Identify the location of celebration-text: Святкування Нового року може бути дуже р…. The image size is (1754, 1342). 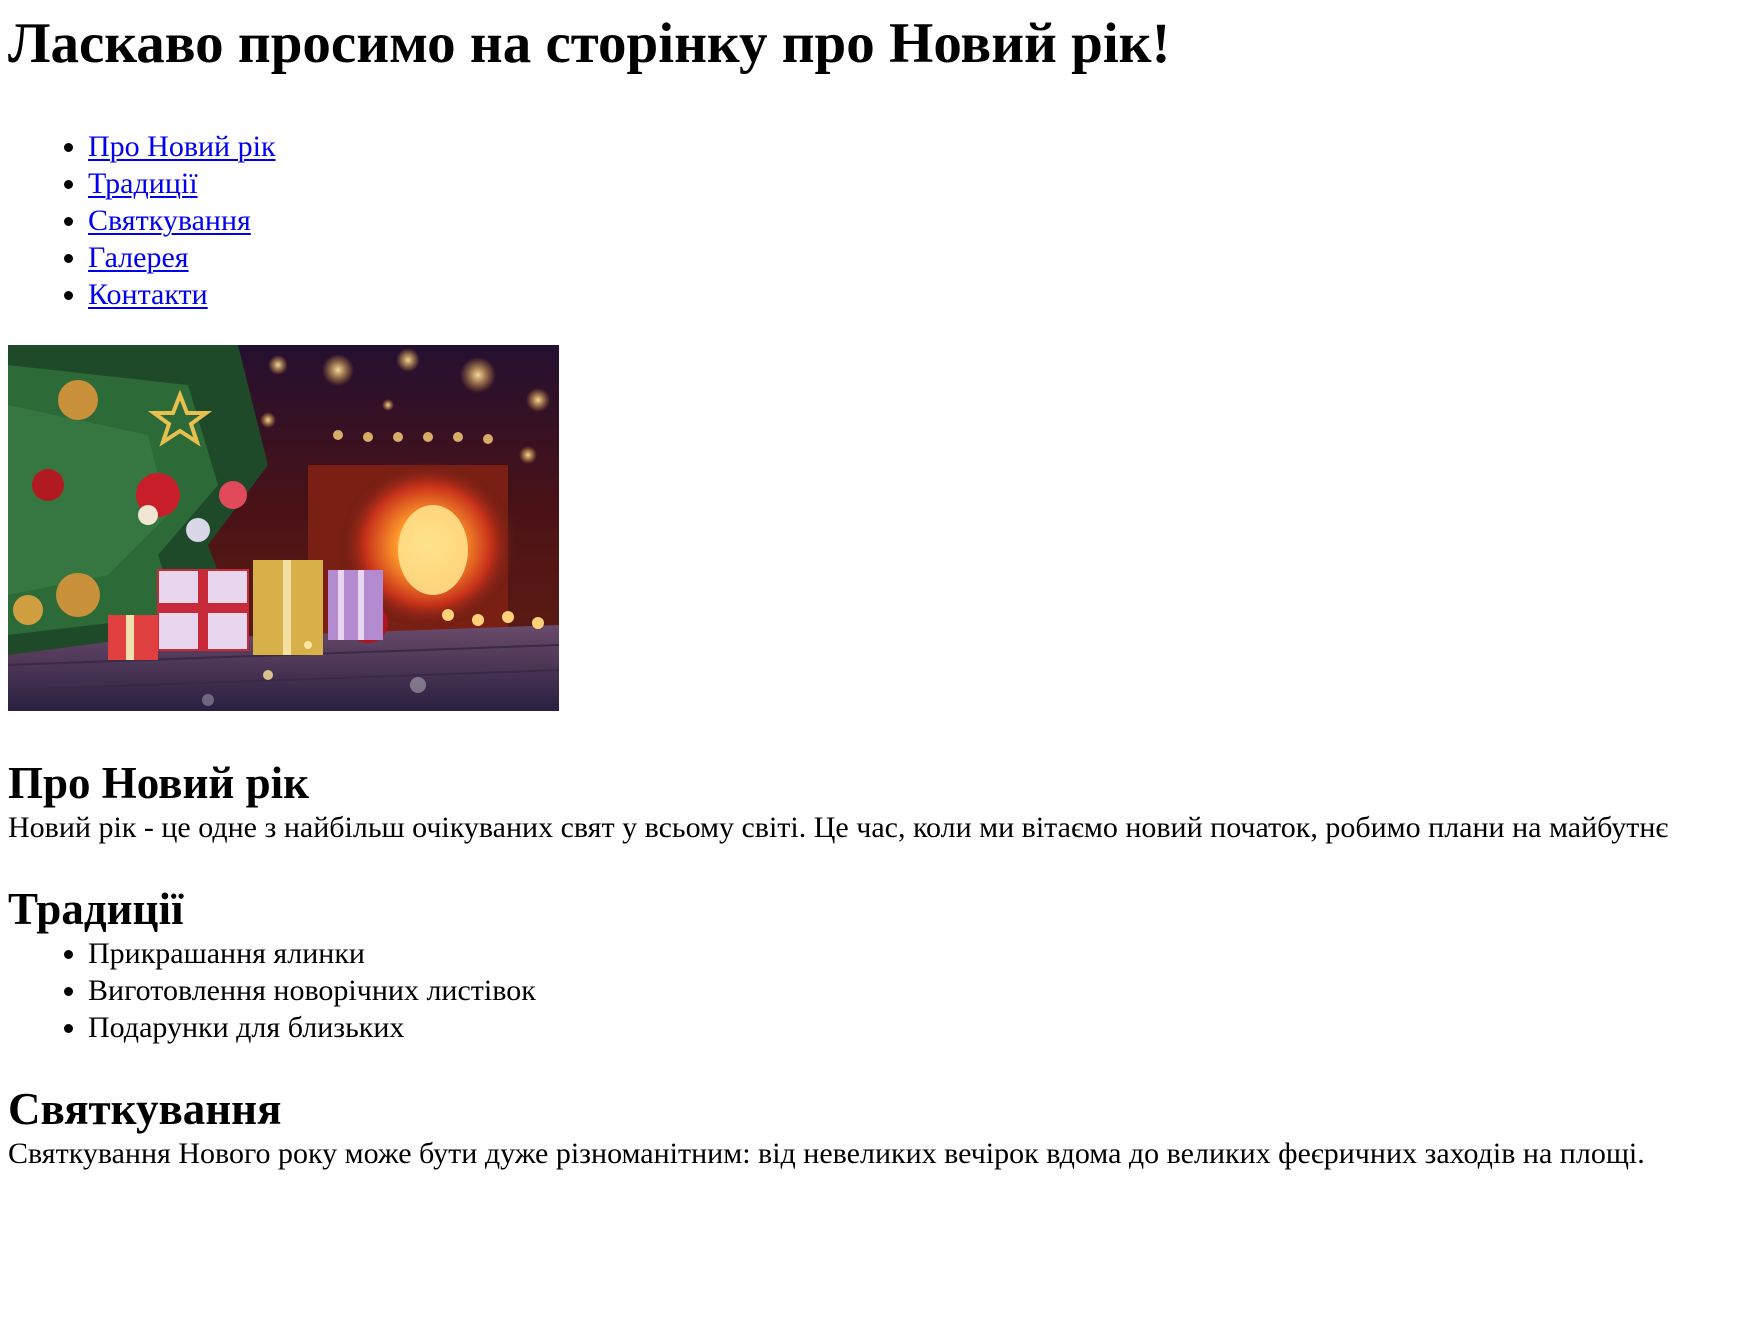
(826, 1153).